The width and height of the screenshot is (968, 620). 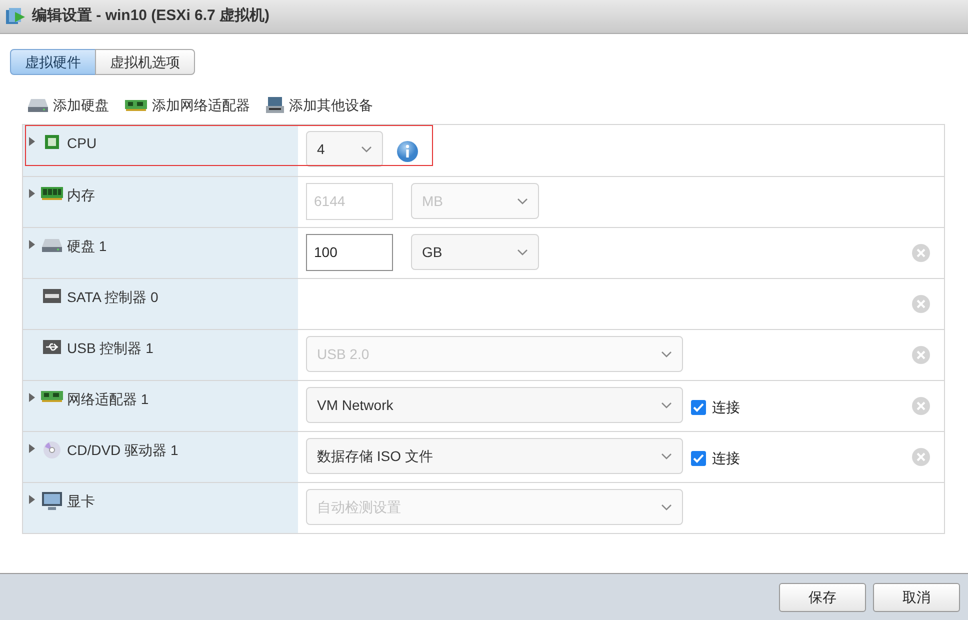 I want to click on device-name: CD/DVD 驱动器 1, so click(x=122, y=450).